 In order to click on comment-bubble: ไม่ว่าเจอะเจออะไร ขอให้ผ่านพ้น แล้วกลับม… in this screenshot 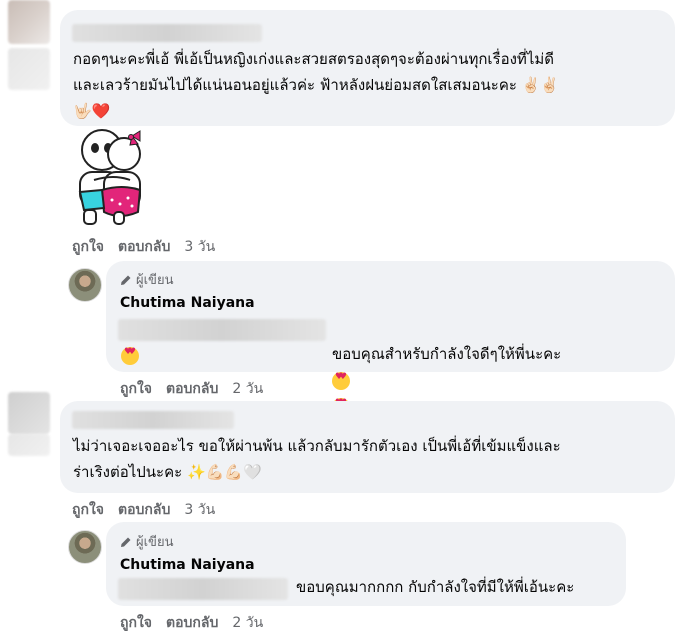, I will do `click(367, 447)`.